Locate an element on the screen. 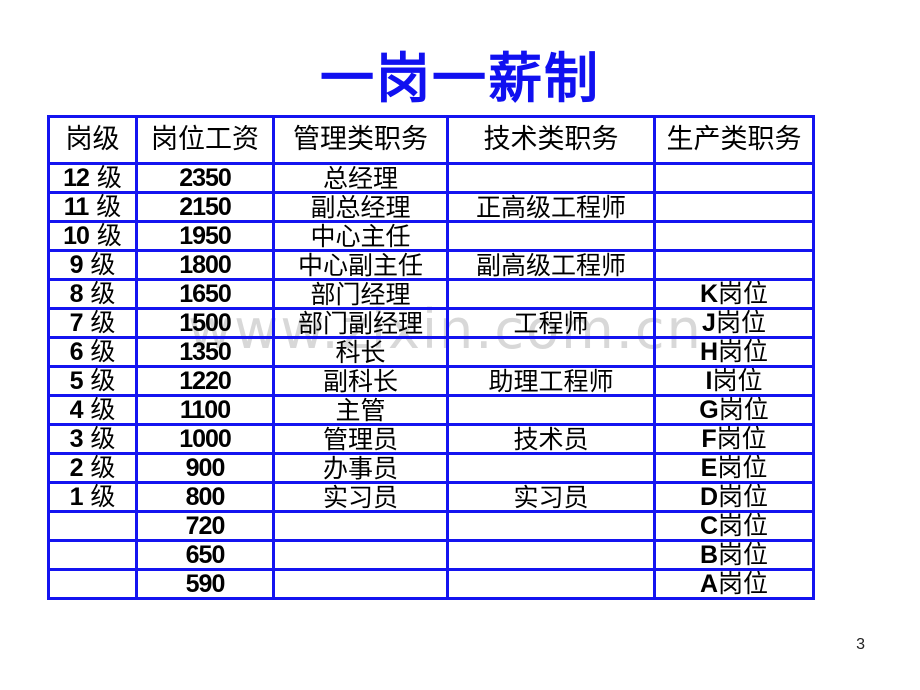 The height and width of the screenshot is (690, 920). cell-management: 中心主任 is located at coordinates (360, 236).